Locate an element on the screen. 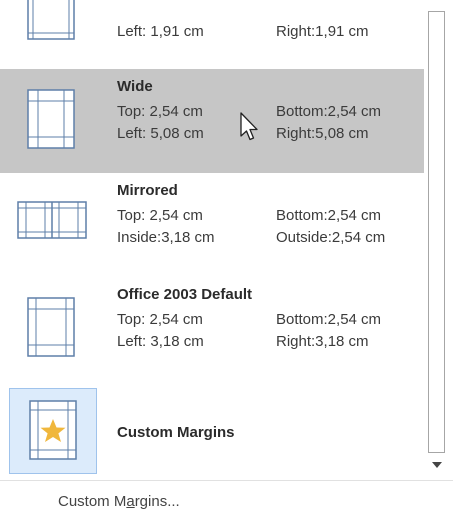  office-2003-bottom-margin: Bottom:2,54 cm is located at coordinates (329, 319).